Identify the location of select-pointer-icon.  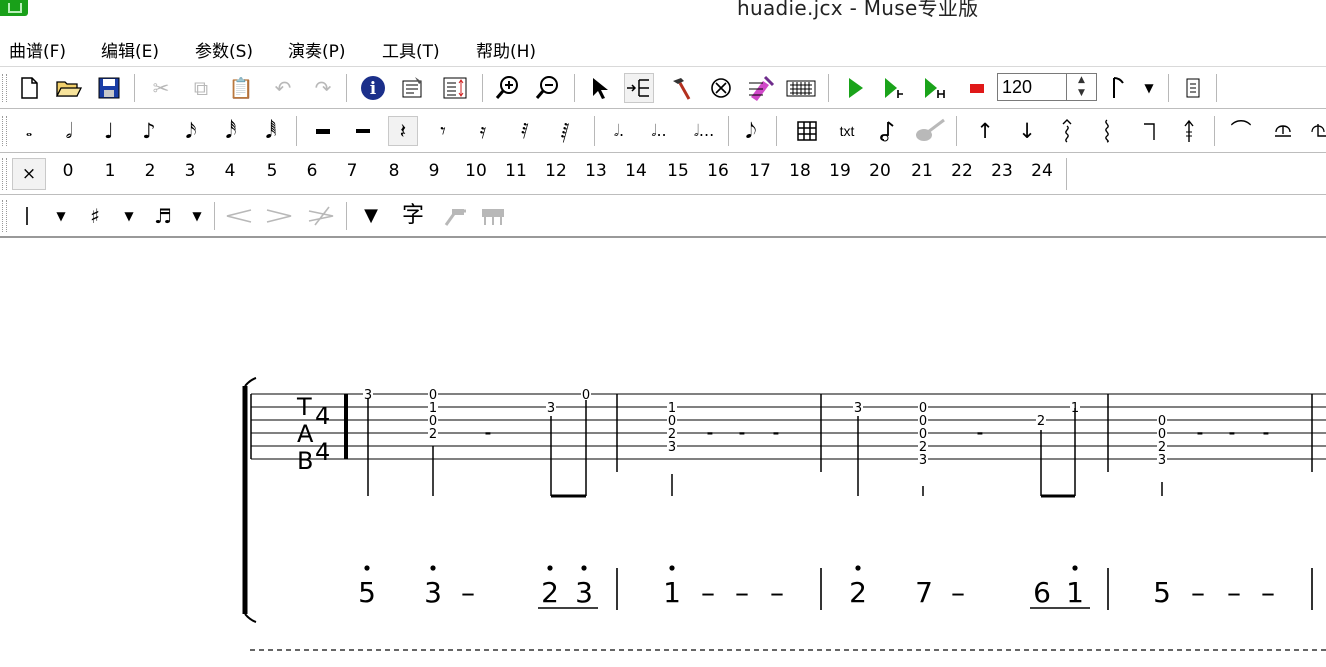
(599, 88).